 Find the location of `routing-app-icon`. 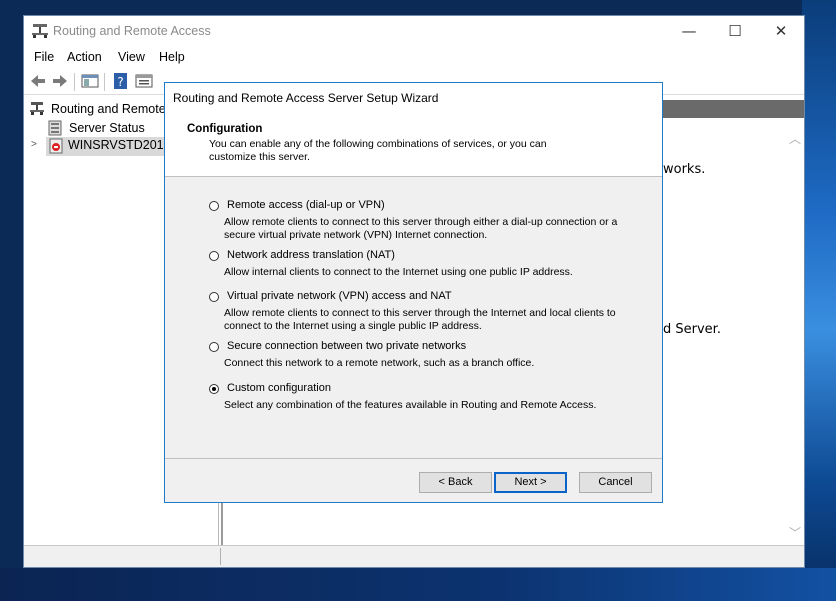

routing-app-icon is located at coordinates (40, 31).